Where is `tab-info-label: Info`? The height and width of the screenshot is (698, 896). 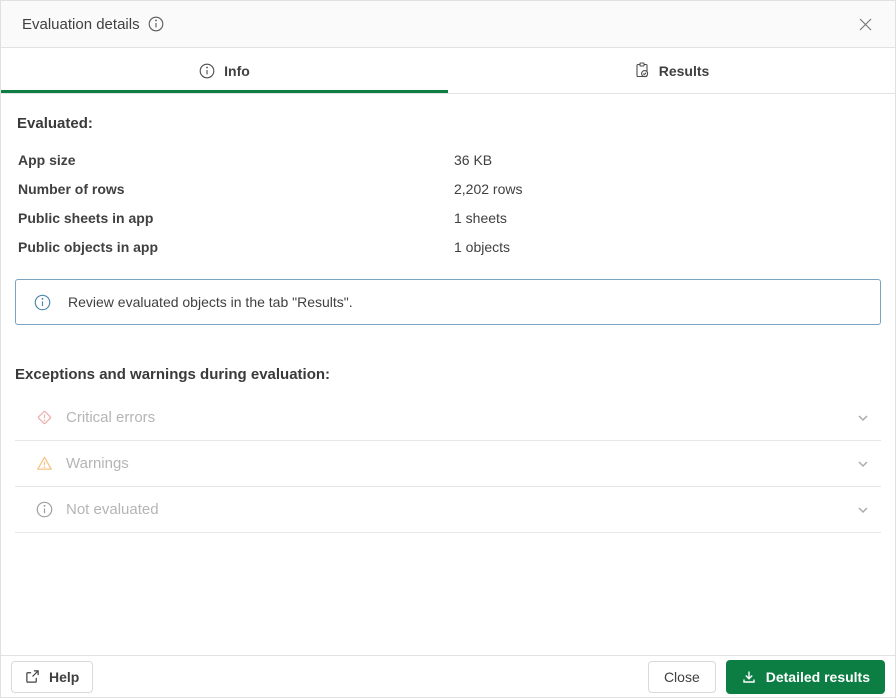 tab-info-label: Info is located at coordinates (237, 70).